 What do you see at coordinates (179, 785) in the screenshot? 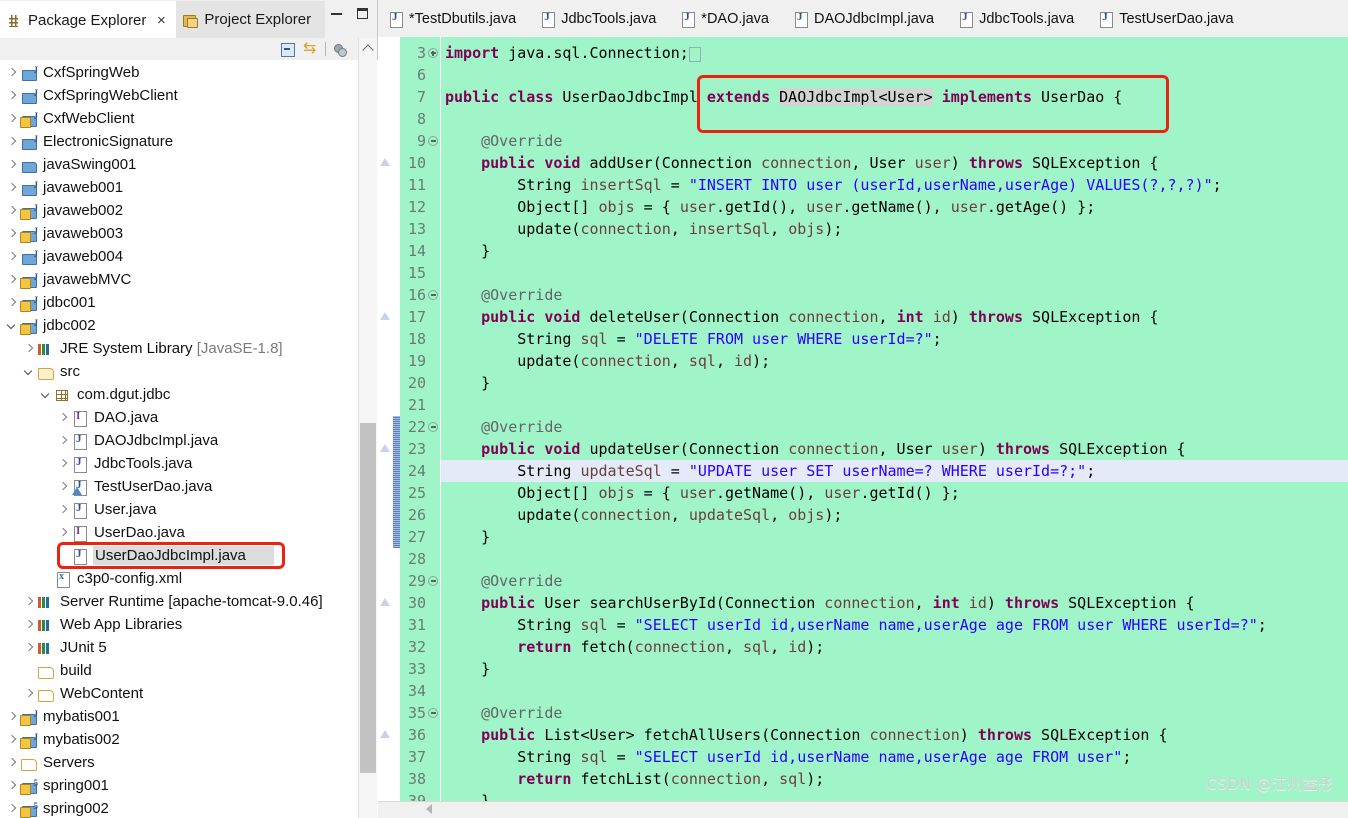
I see `tree-item: spring001` at bounding box center [179, 785].